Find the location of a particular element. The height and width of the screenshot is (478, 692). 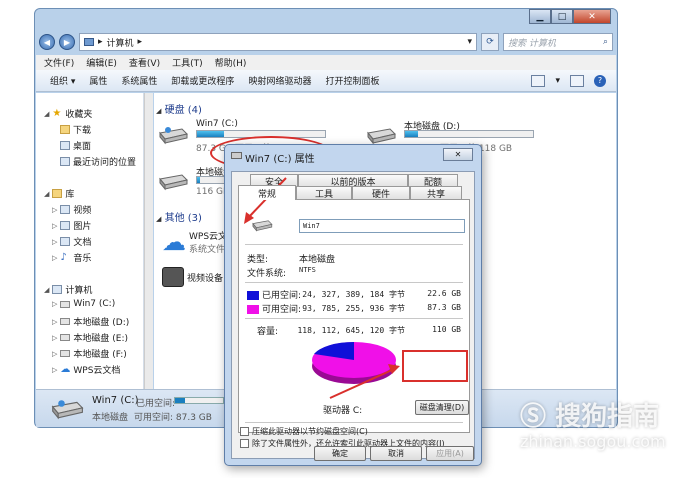

free-label: 可用空间: is located at coordinates (282, 310).